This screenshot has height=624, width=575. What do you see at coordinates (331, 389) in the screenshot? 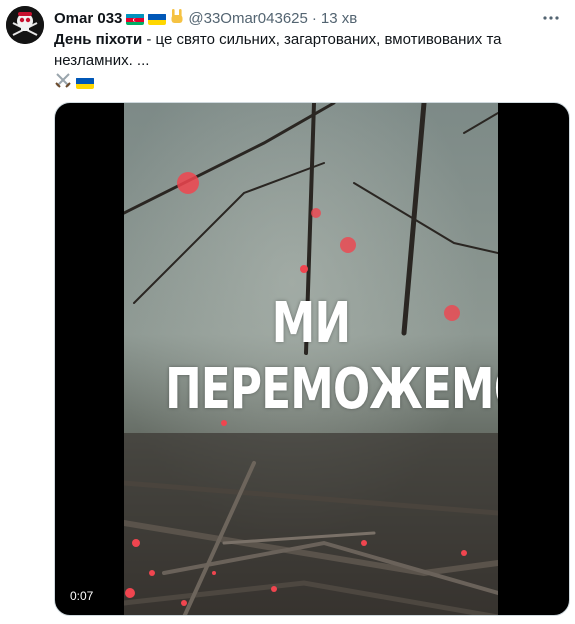
I see `video-caption-line2: ПЕРЕМОЖЕМО` at bounding box center [331, 389].